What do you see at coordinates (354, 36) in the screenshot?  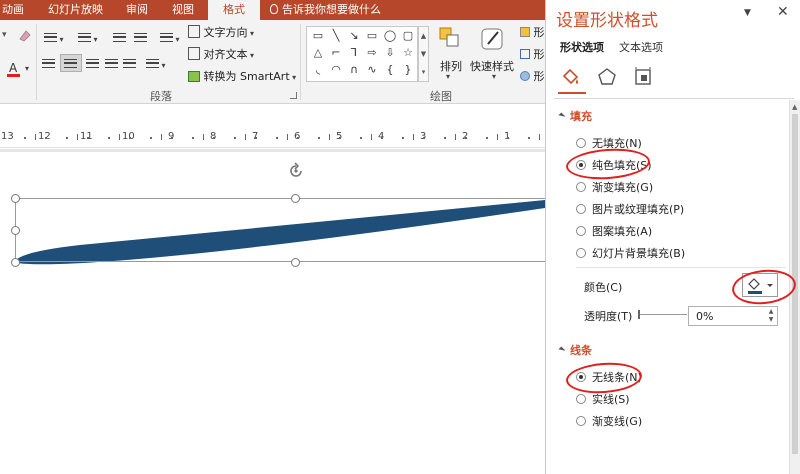 I see `arrow-shape-icon: ↘` at bounding box center [354, 36].